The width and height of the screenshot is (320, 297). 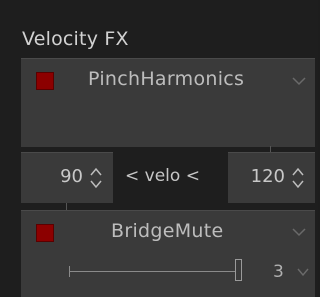 I want to click on velo-max-value: 120, so click(x=267, y=176).